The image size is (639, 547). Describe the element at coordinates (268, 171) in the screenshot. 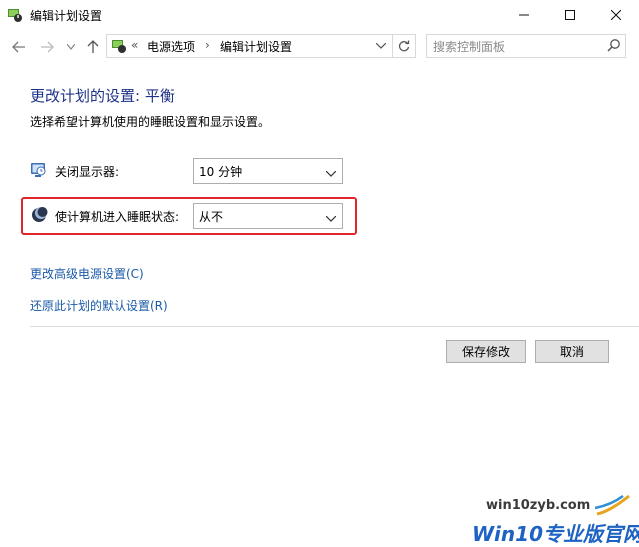

I see `display-off-select: 10 分钟` at that location.